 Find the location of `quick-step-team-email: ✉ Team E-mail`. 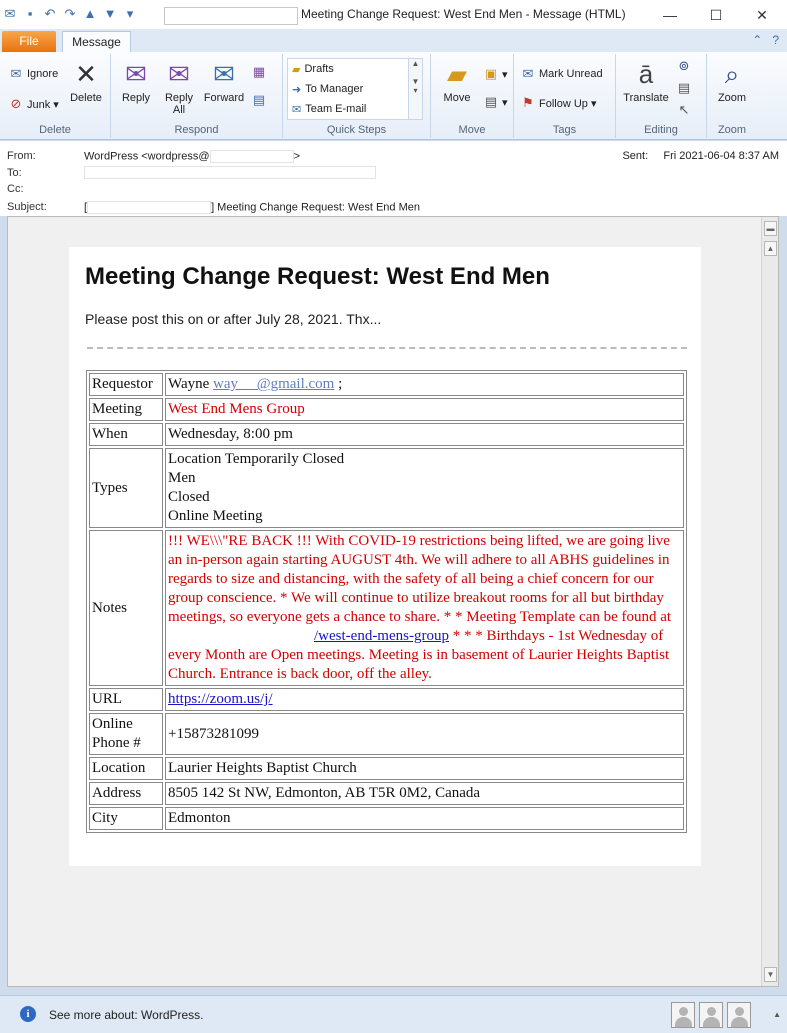

quick-step-team-email: ✉ Team E-mail is located at coordinates (355, 109).